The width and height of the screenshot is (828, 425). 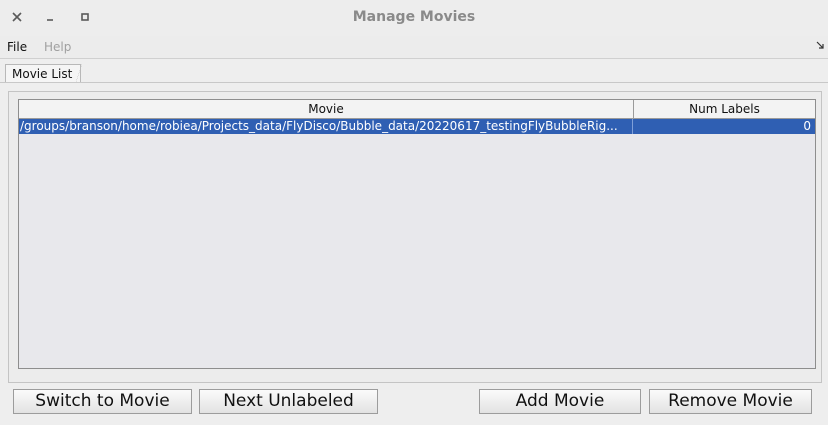 What do you see at coordinates (326, 109) in the screenshot?
I see `column-header-movie: Movie` at bounding box center [326, 109].